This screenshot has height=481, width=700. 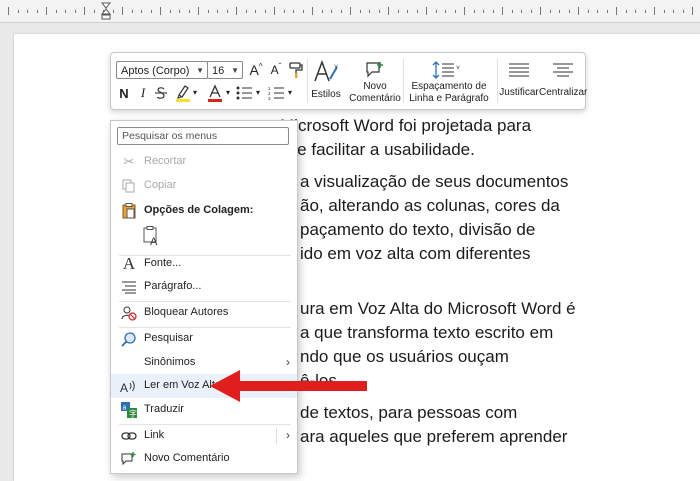 What do you see at coordinates (288, 386) in the screenshot?
I see `annotation-arrow-icon` at bounding box center [288, 386].